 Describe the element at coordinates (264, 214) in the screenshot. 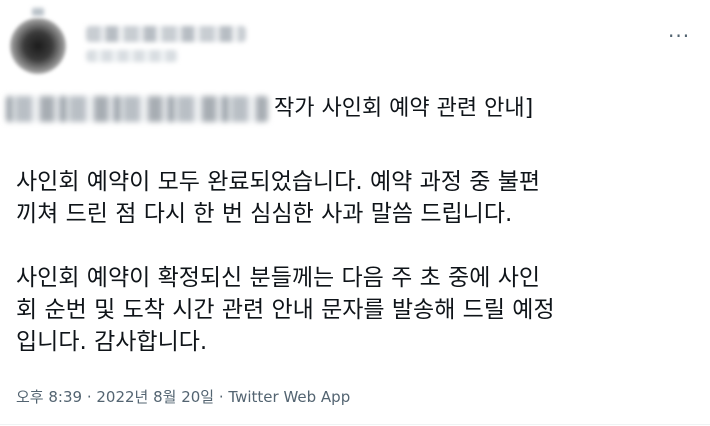

I see `tweet-line: 끼쳐 드린 점 다시 한 번 심심한 사과 말씀 드립니다.` at that location.